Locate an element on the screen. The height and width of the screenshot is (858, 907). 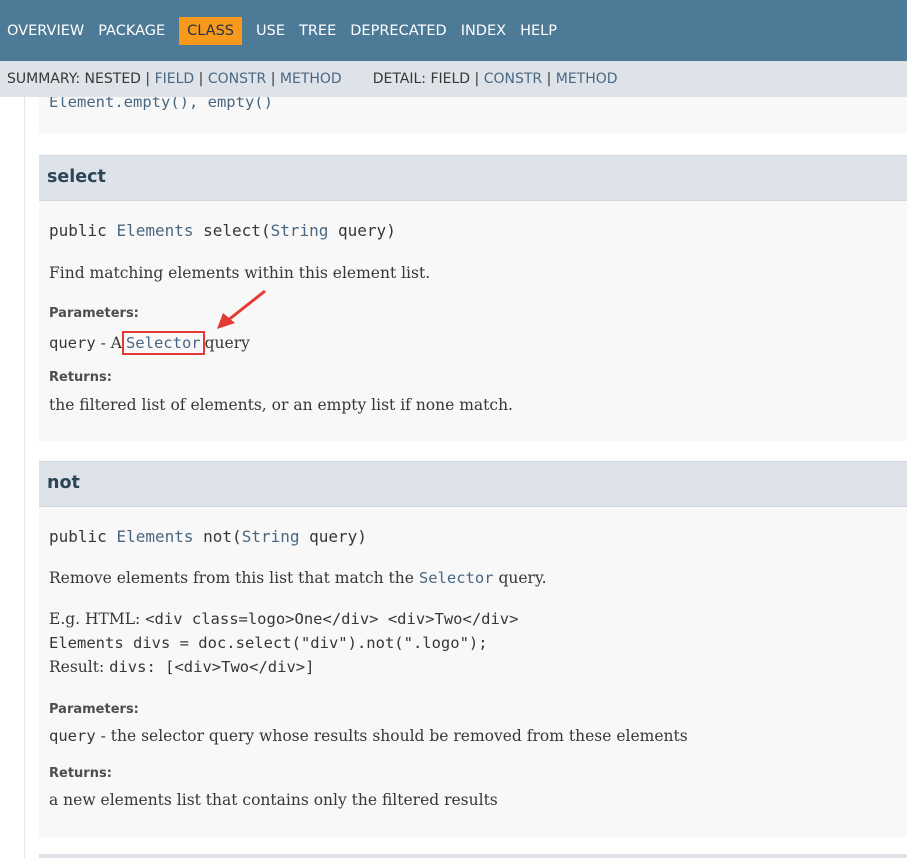
nav-deprecated: DEPRECATED is located at coordinates (398, 31).